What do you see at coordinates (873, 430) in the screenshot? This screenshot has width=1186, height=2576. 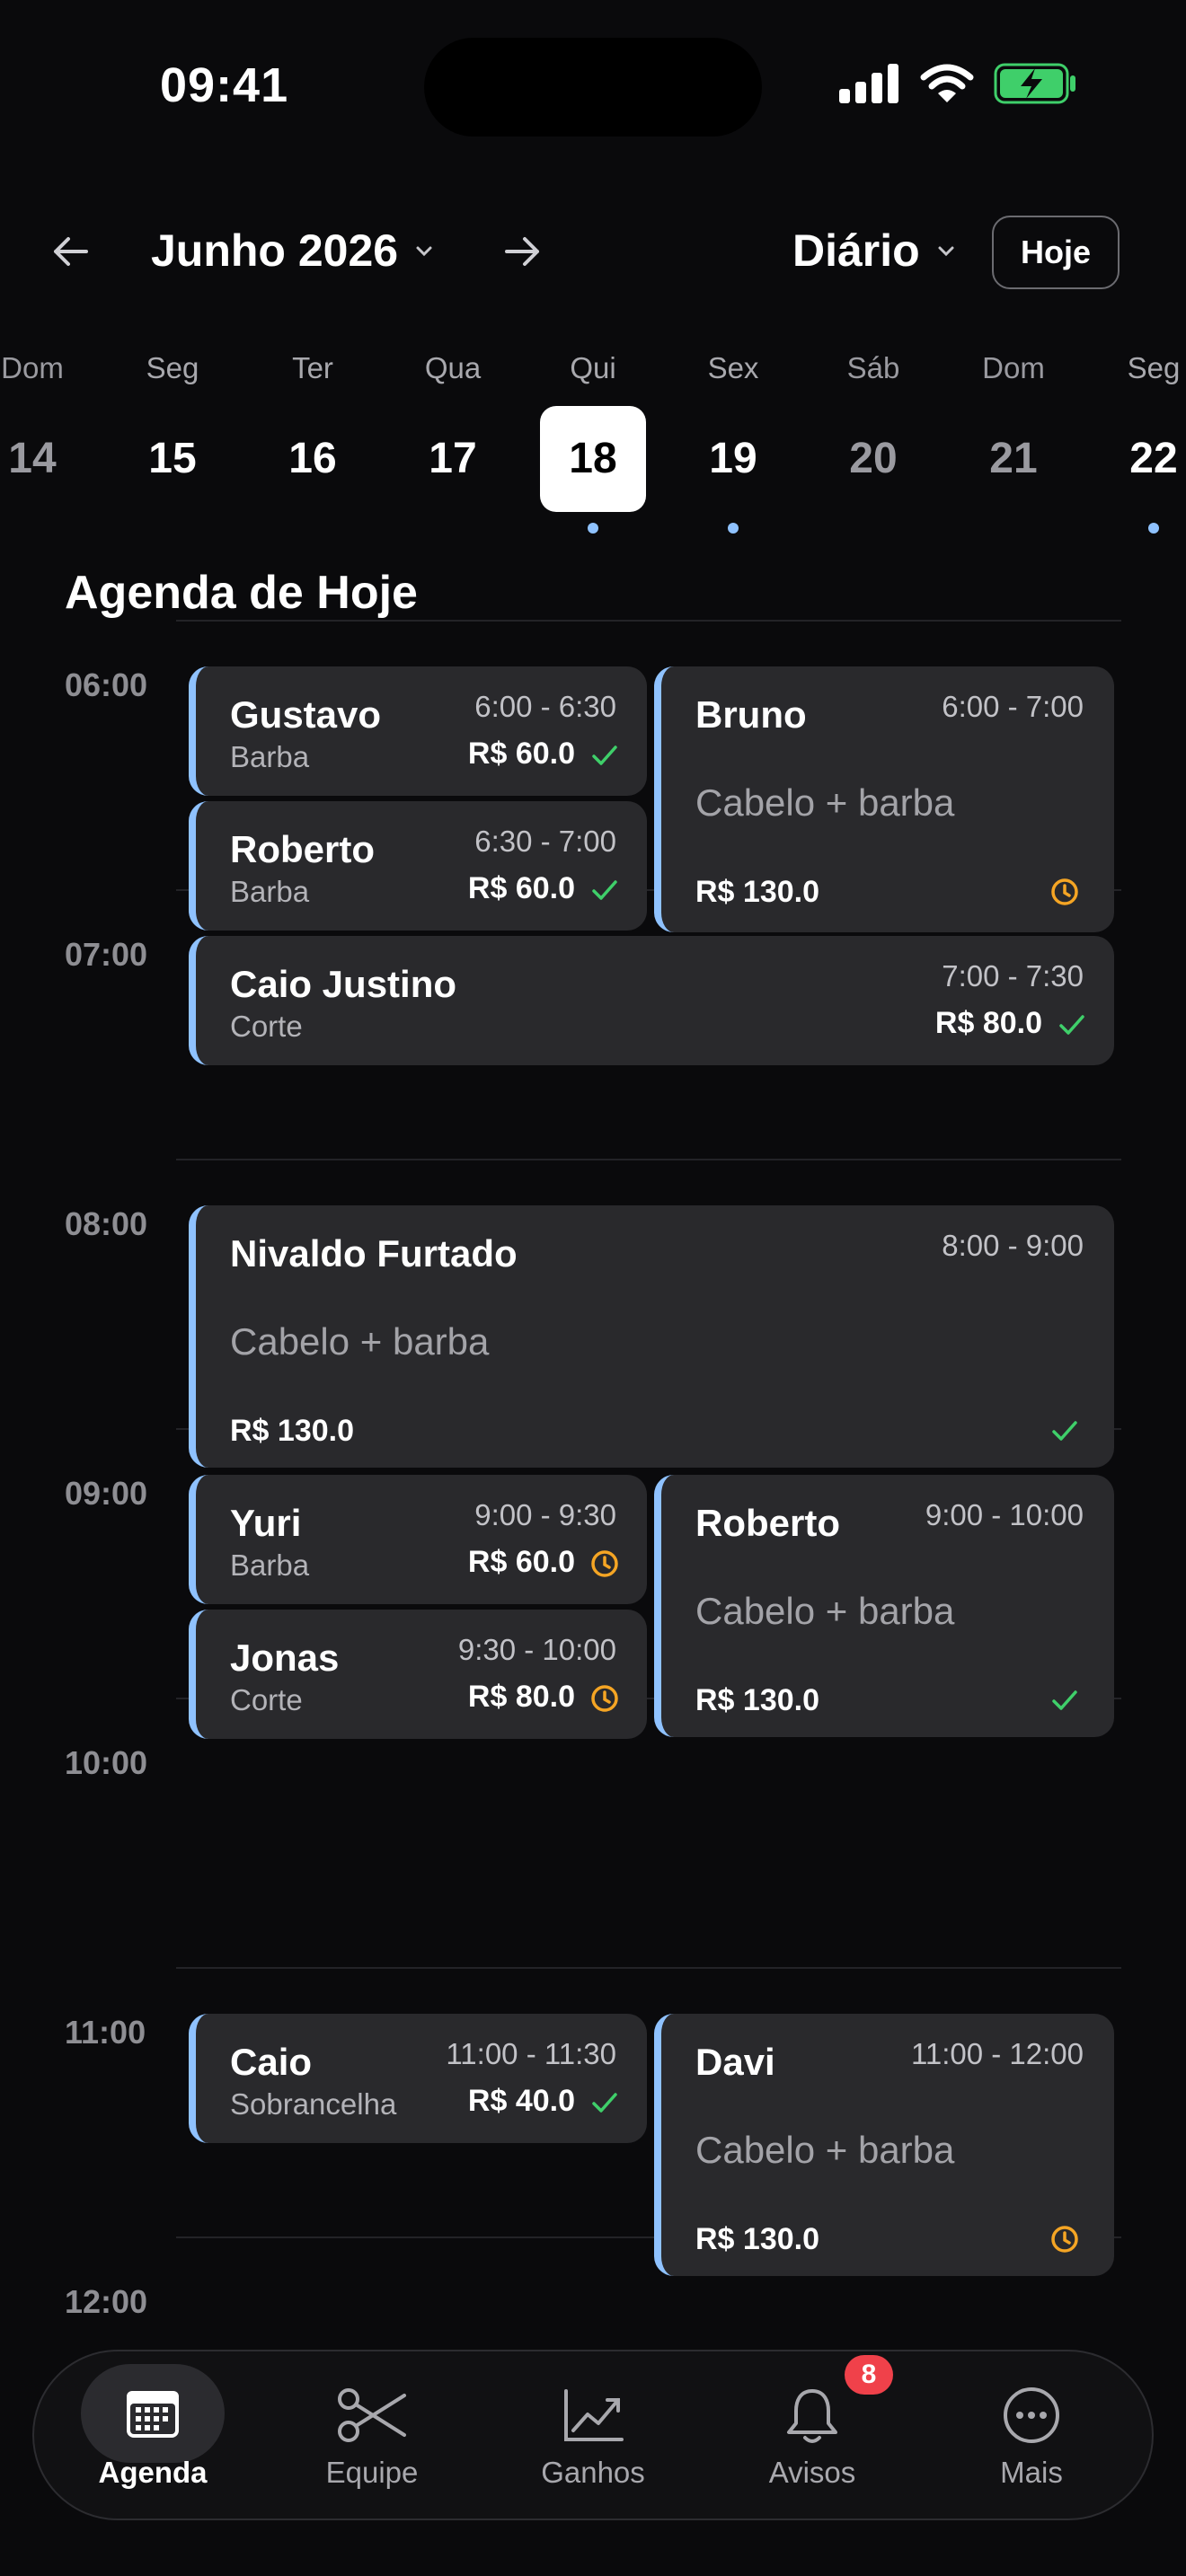 I see `day-item: Sáb 20` at bounding box center [873, 430].